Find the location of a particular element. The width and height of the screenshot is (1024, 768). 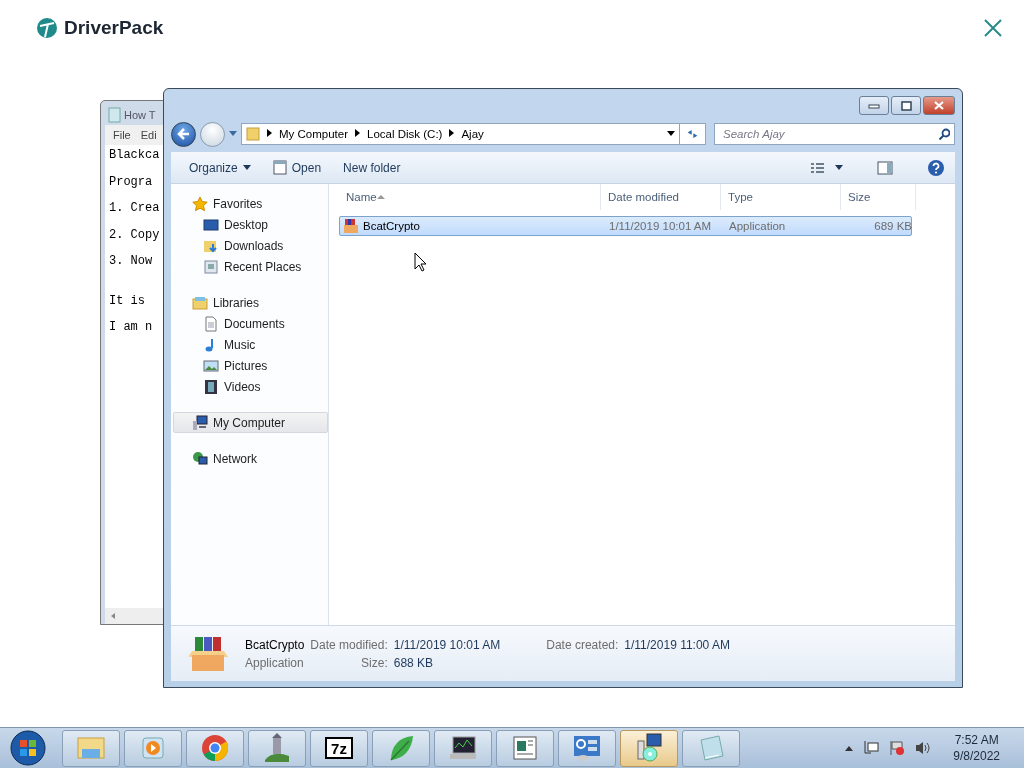

table-cell-text: Application is located at coordinates (757, 226).